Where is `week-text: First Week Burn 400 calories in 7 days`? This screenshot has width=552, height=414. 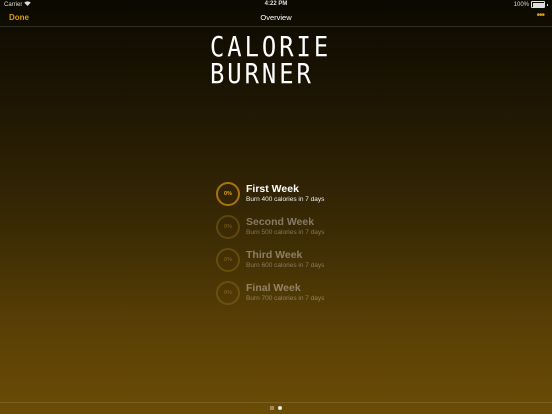 week-text: First Week Burn 400 calories in 7 days is located at coordinates (285, 193).